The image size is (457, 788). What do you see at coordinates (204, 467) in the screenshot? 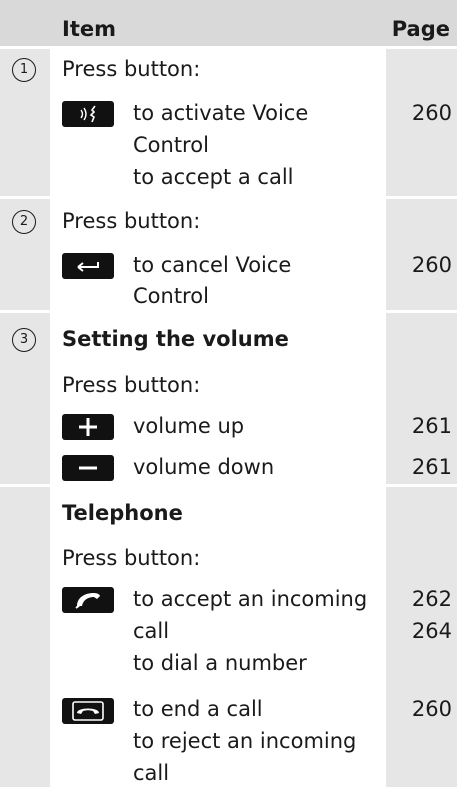
I see `row-text-line: volume down` at bounding box center [204, 467].